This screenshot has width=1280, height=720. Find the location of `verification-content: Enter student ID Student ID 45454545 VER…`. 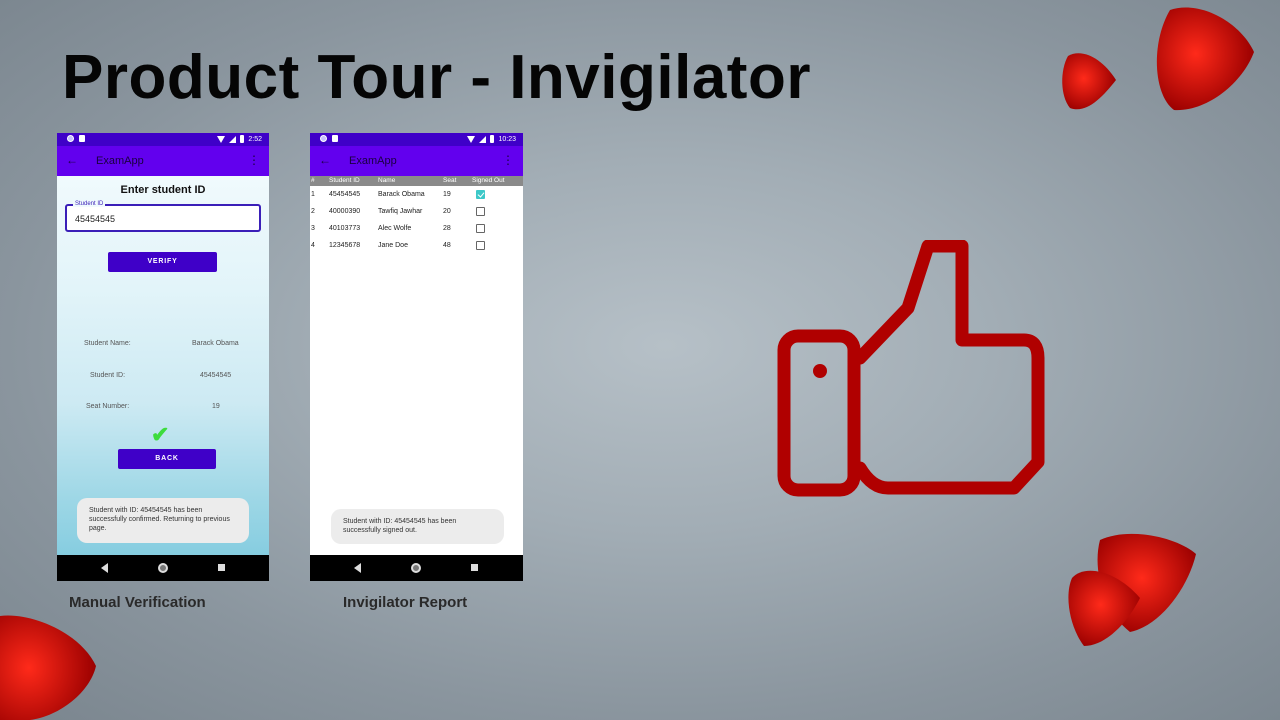

verification-content: Enter student ID Student ID 45454545 VER… is located at coordinates (163, 365).